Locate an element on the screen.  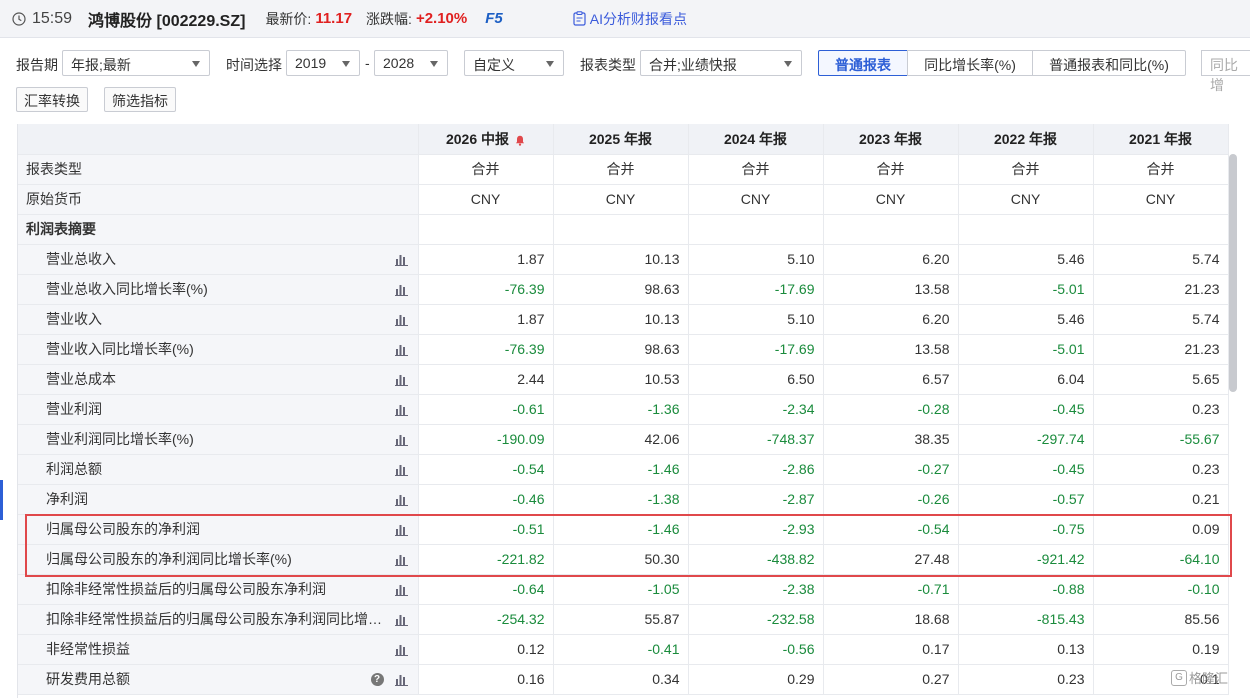
tab-normal-report: 普通报表 is located at coordinates (863, 63).